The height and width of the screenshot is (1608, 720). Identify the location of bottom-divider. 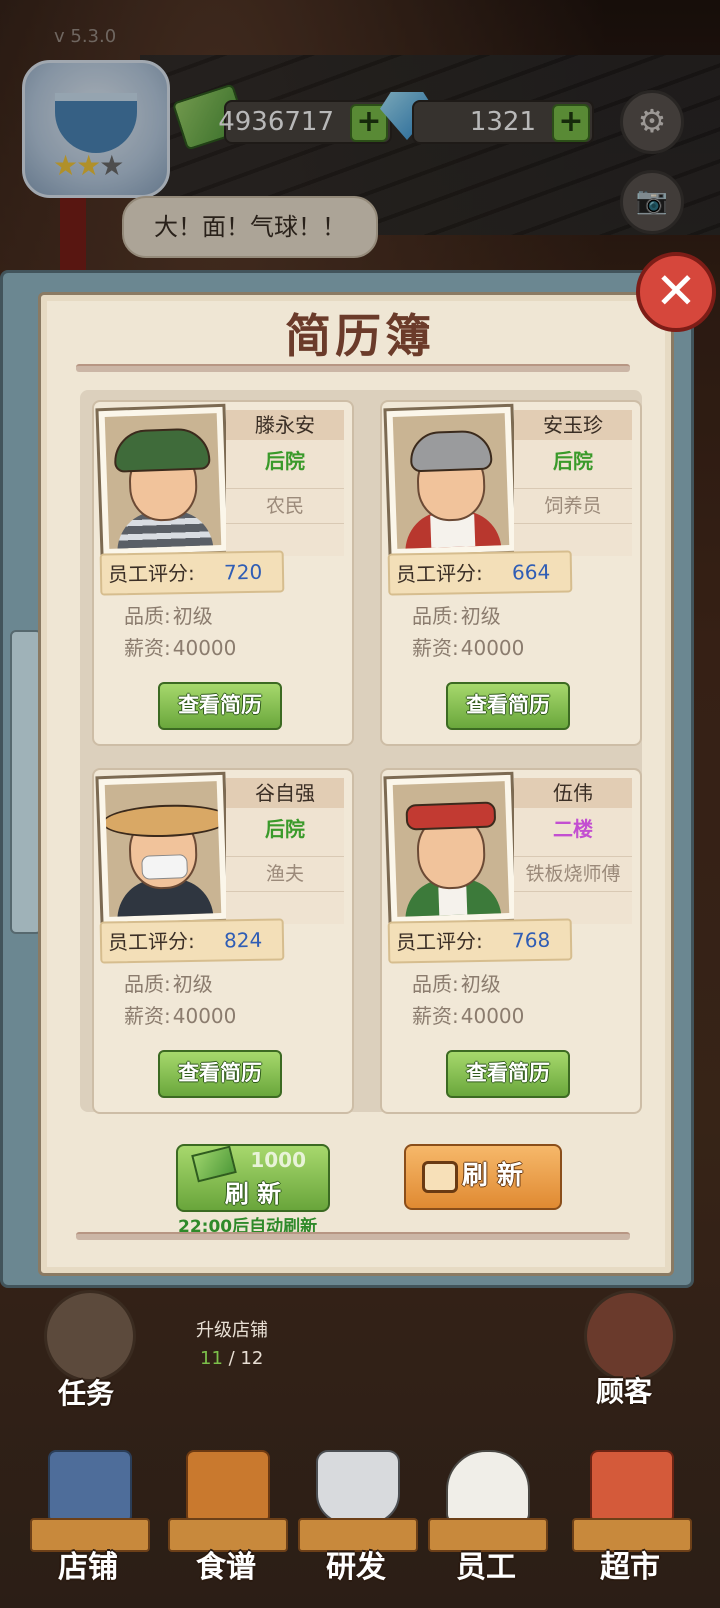
(353, 1236).